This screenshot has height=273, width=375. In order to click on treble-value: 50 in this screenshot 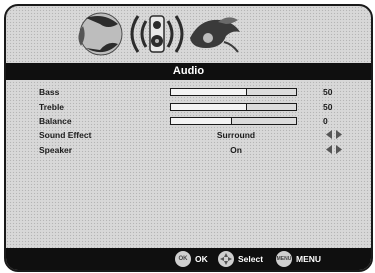, I will do `click(328, 107)`.